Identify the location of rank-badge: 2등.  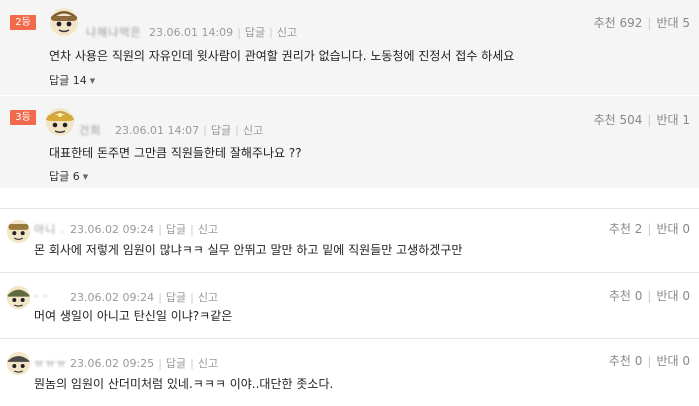
(23, 22).